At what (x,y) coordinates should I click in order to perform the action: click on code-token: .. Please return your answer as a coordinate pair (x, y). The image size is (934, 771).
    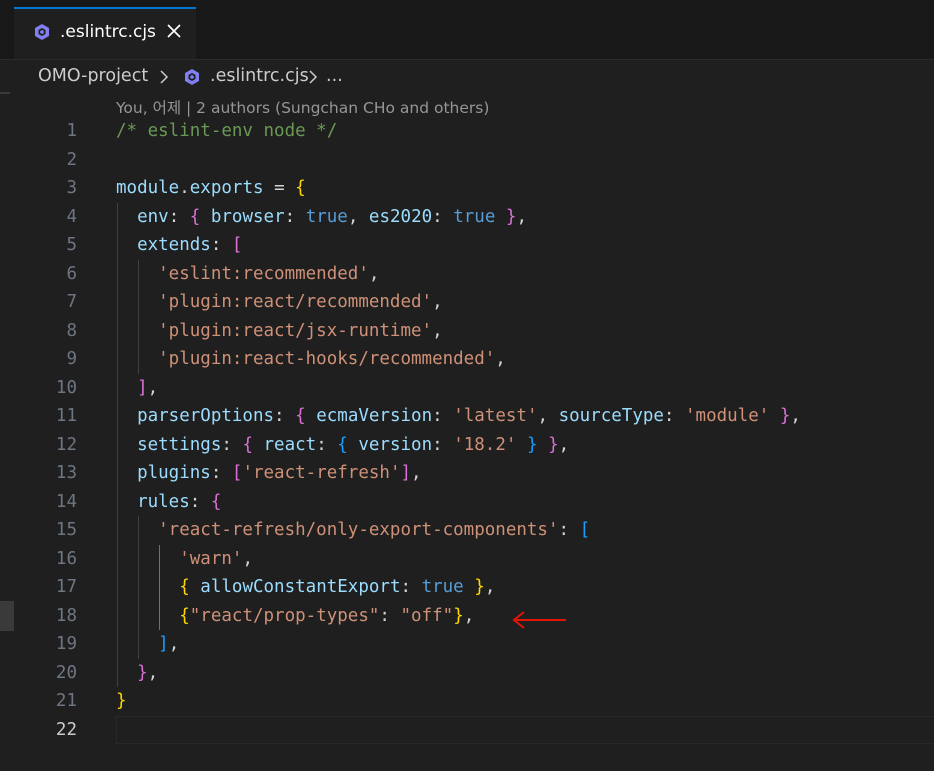
    Looking at the image, I should click on (184, 188).